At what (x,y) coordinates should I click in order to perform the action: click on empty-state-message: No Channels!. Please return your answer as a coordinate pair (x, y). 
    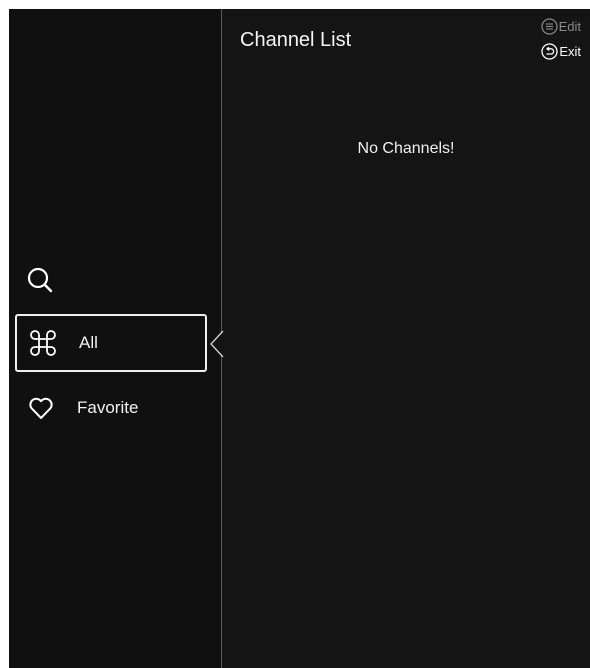
    Looking at the image, I should click on (406, 148).